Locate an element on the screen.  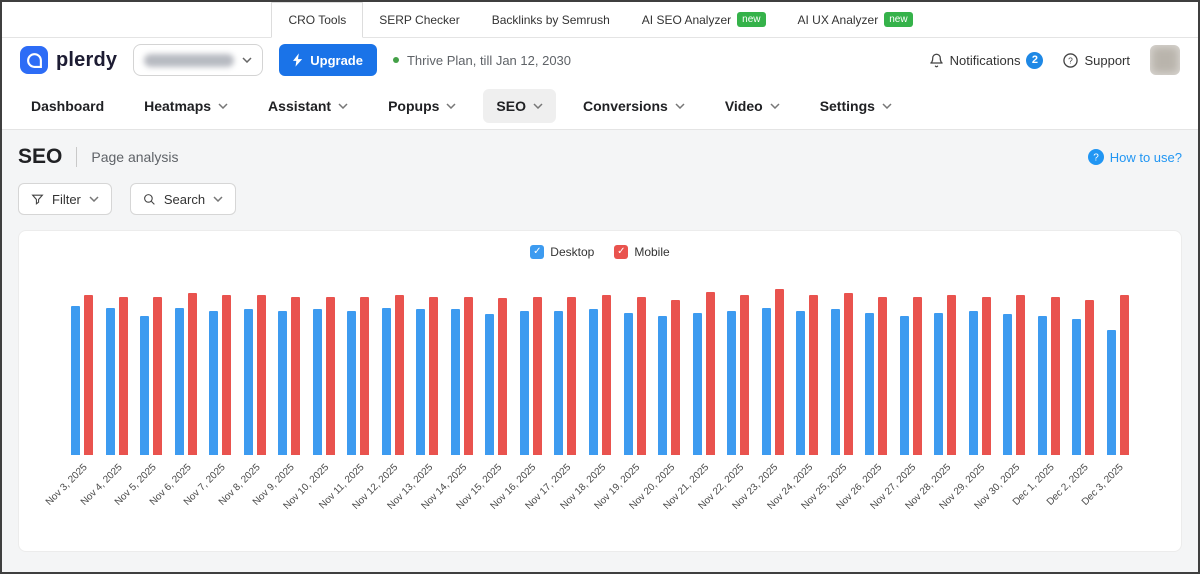
support-label: Support is located at coordinates (1107, 60).